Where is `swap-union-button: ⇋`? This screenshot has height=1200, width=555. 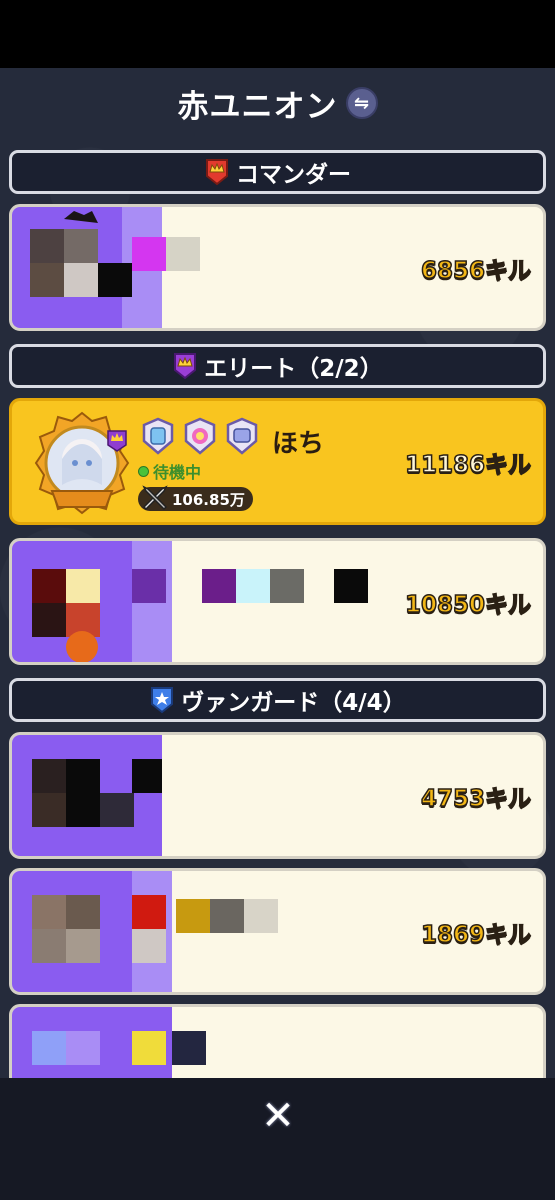
swap-union-button: ⇋ is located at coordinates (361, 103).